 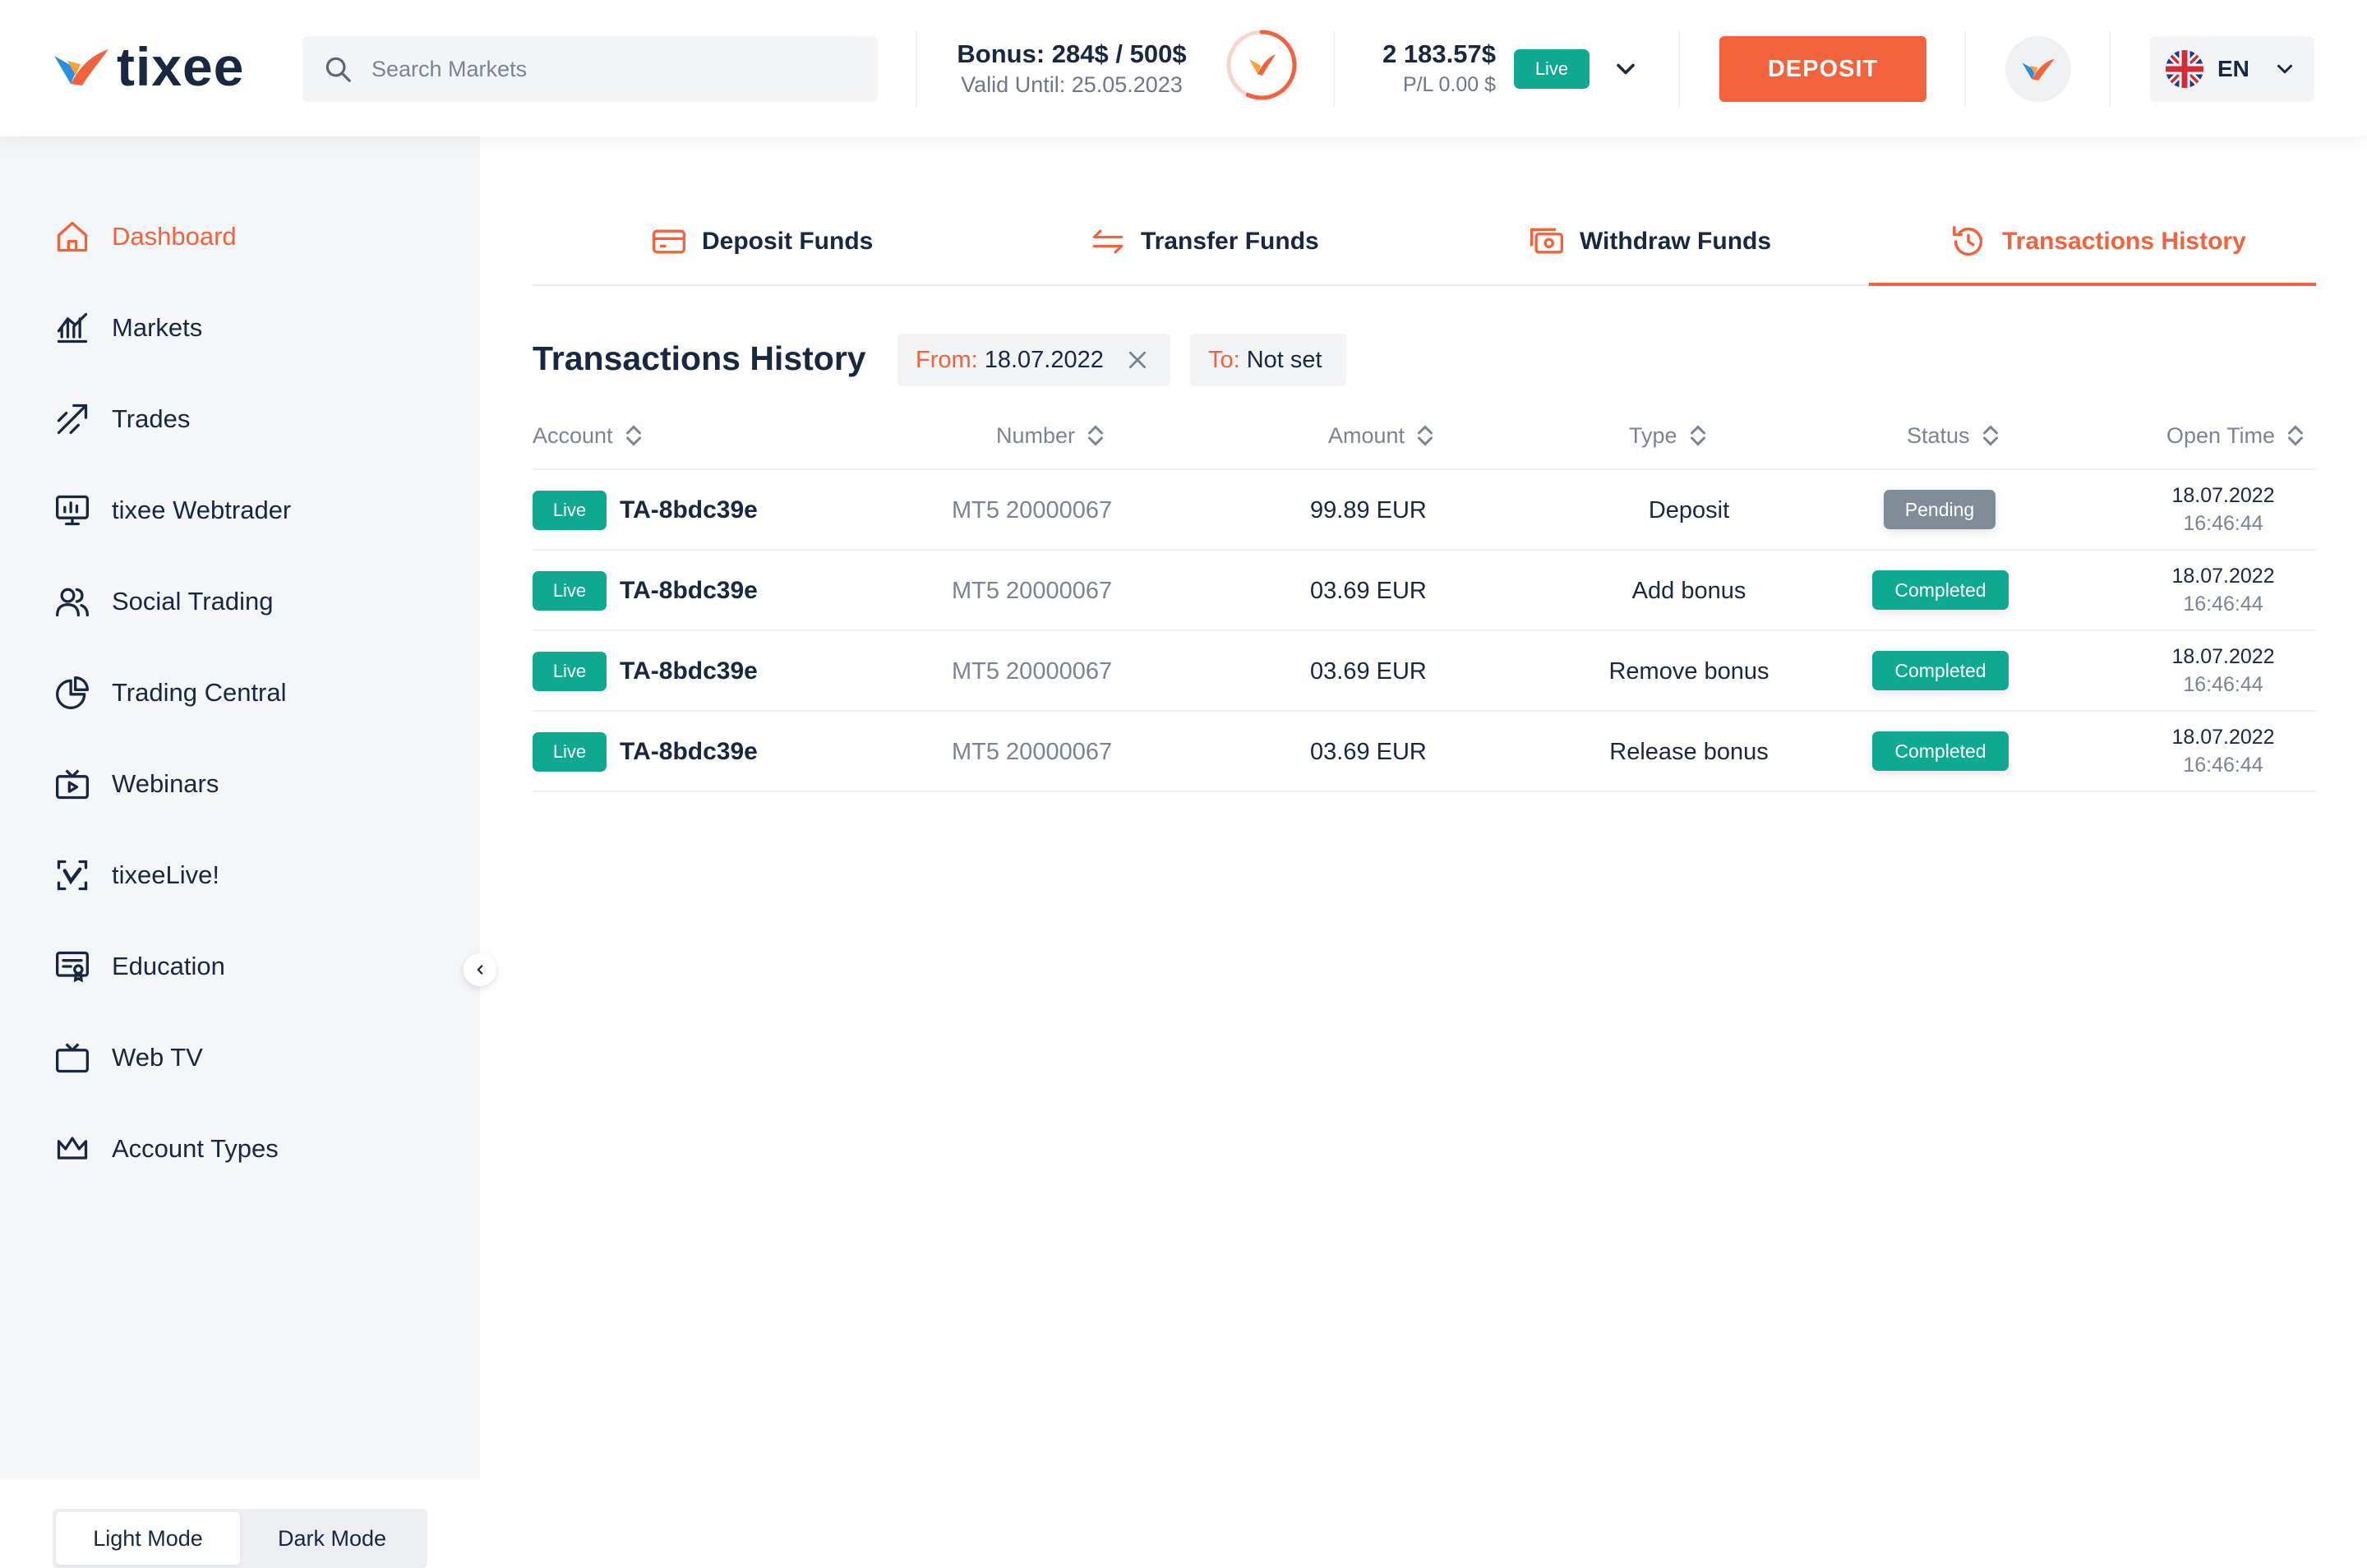 I want to click on balance-amount: 2 183.57$, so click(x=1439, y=54).